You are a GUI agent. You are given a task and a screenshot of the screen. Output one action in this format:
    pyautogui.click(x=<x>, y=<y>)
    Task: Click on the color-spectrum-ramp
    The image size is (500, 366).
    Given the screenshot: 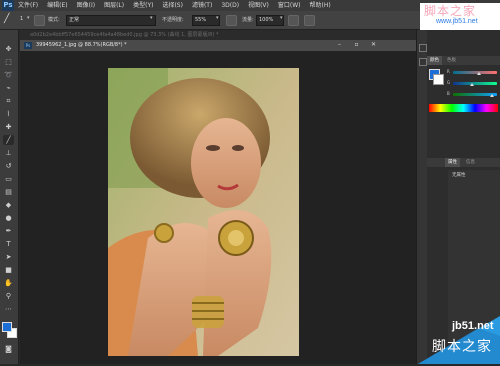 What is the action you would take?
    pyautogui.click(x=463, y=108)
    